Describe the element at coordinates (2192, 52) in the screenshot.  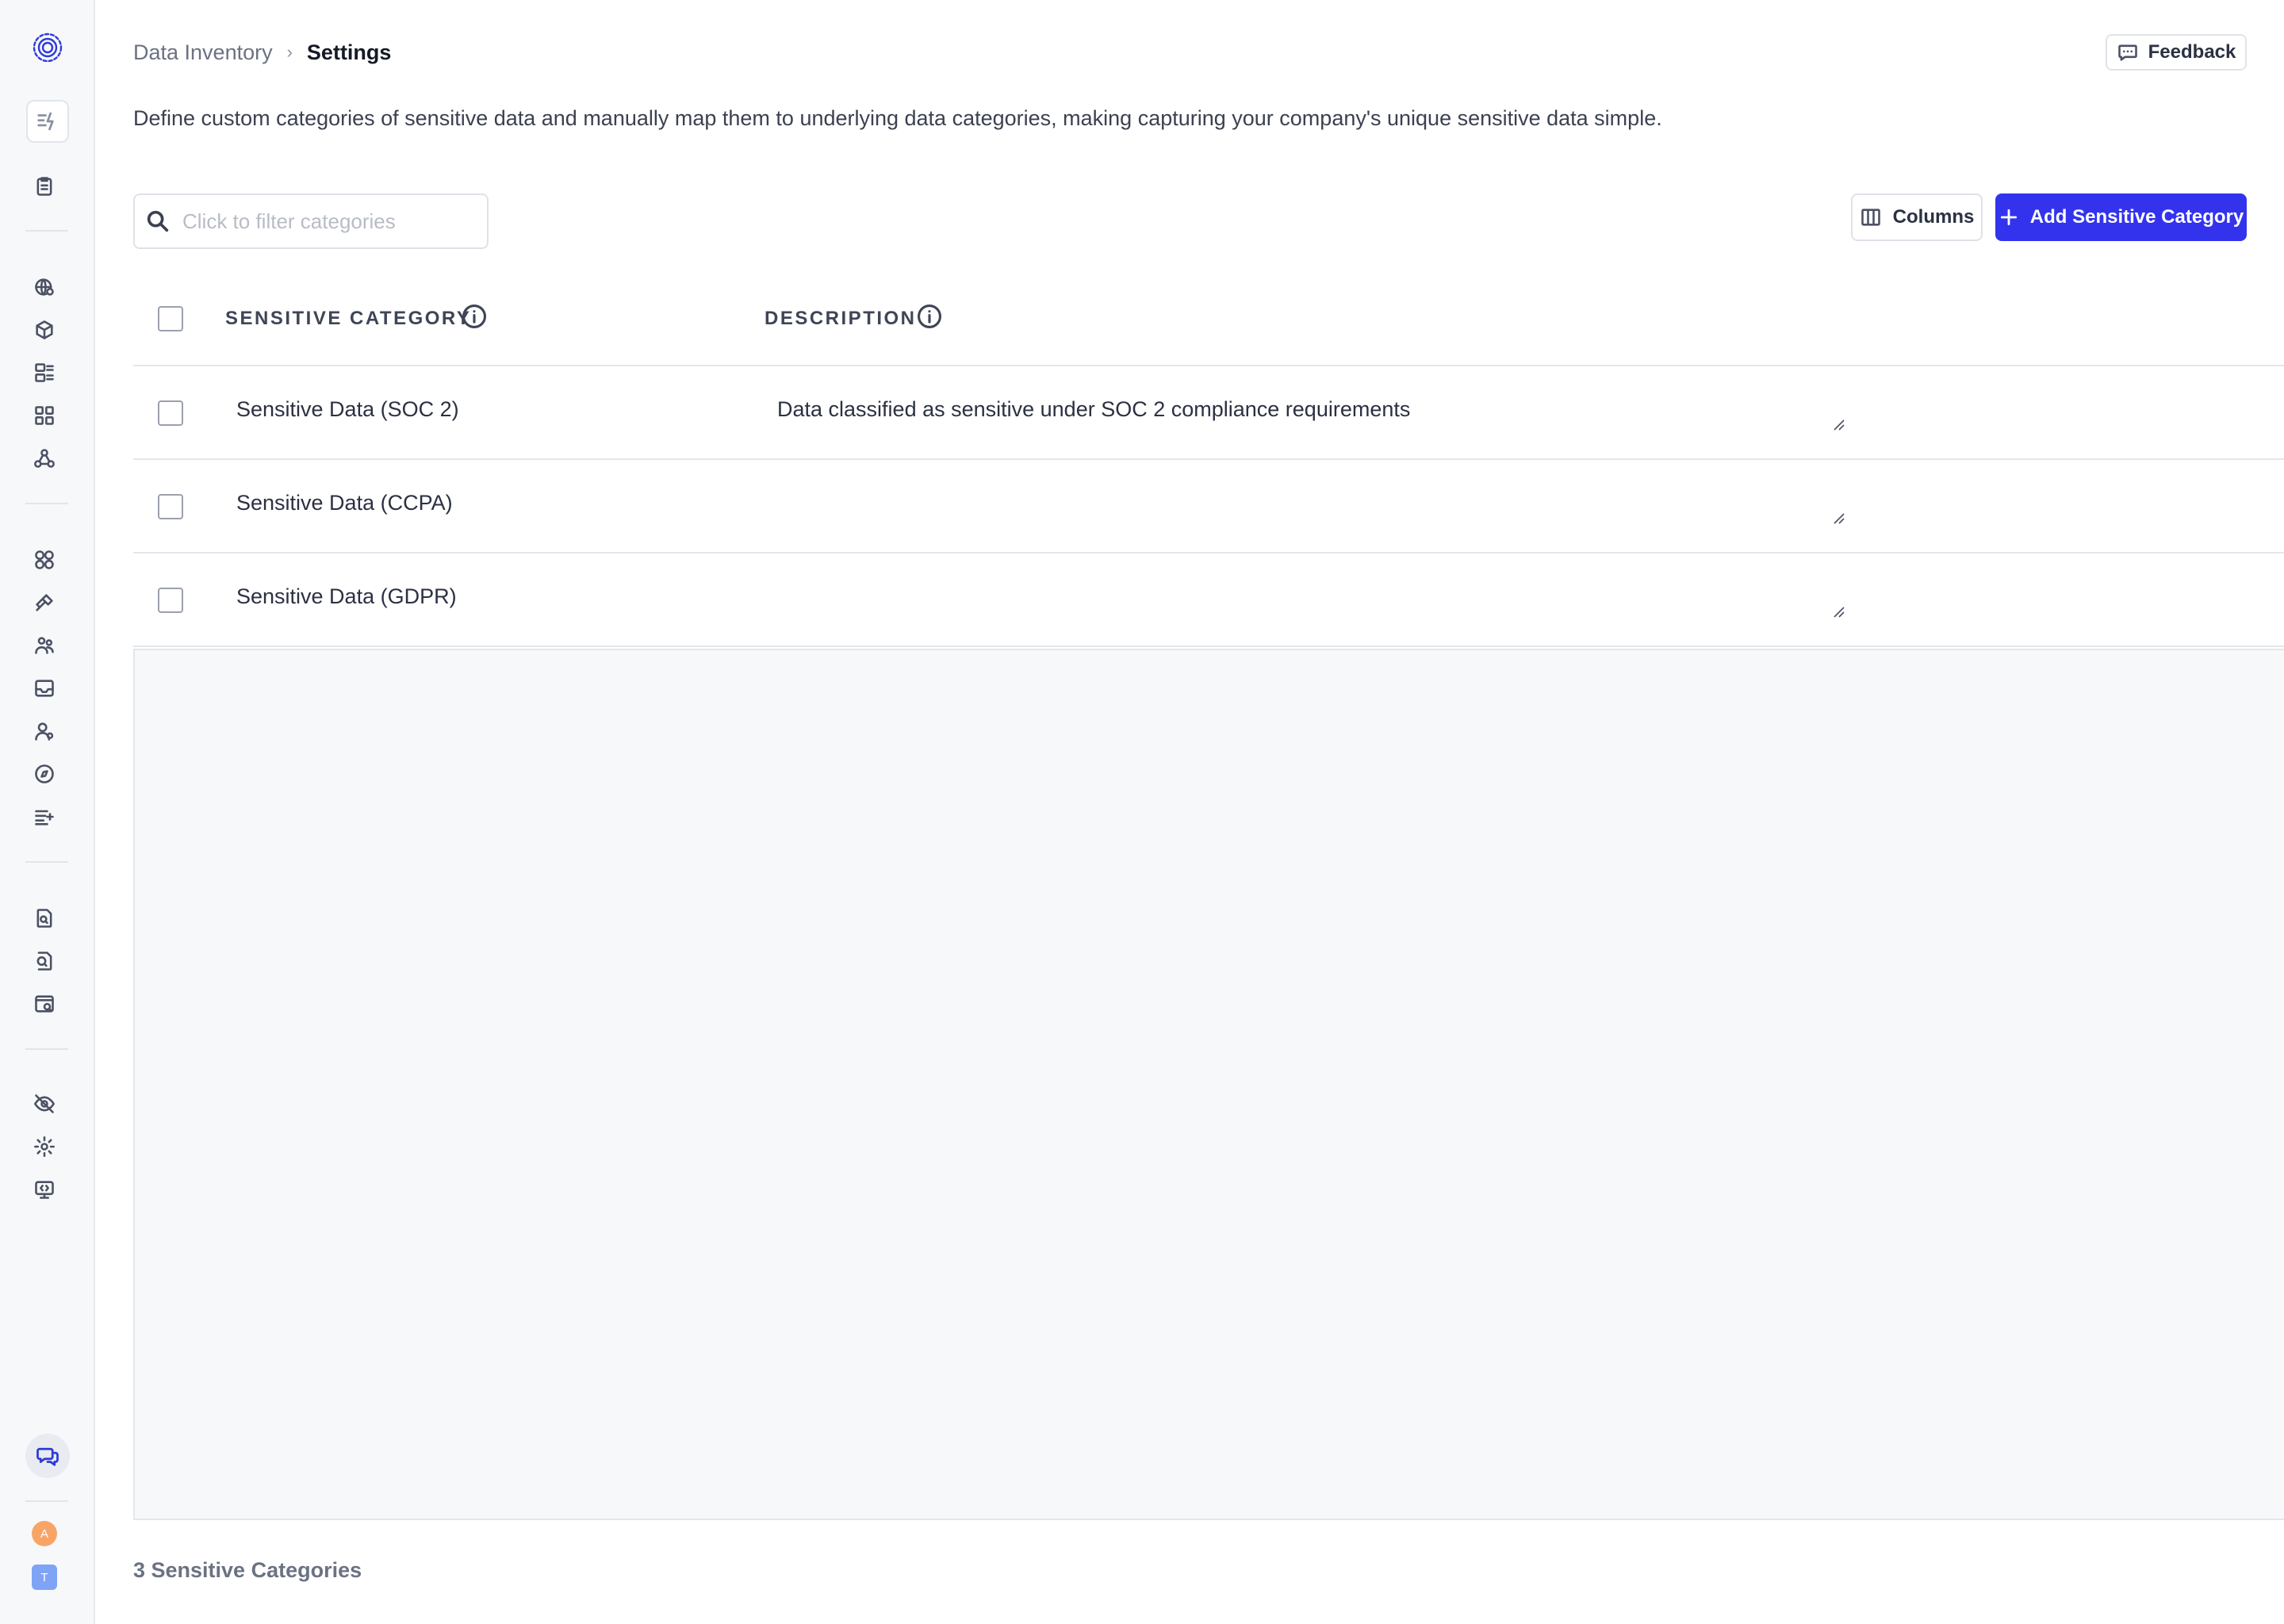
I see `feedback-label: Feedback` at that location.